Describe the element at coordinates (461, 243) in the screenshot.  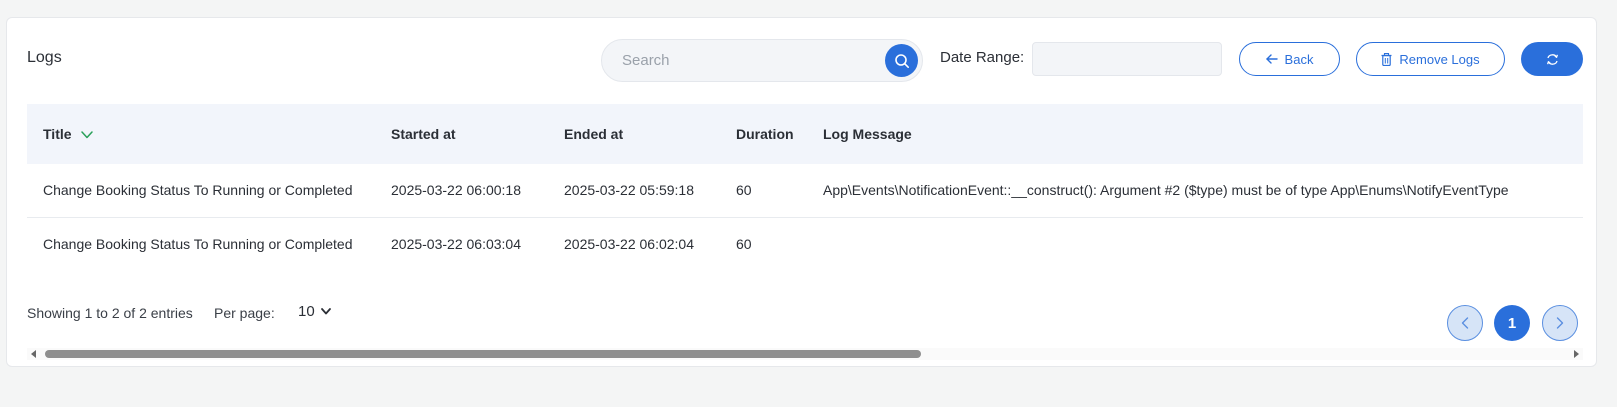
I see `cell-started-at: 2025-03-22 06:03:04` at that location.